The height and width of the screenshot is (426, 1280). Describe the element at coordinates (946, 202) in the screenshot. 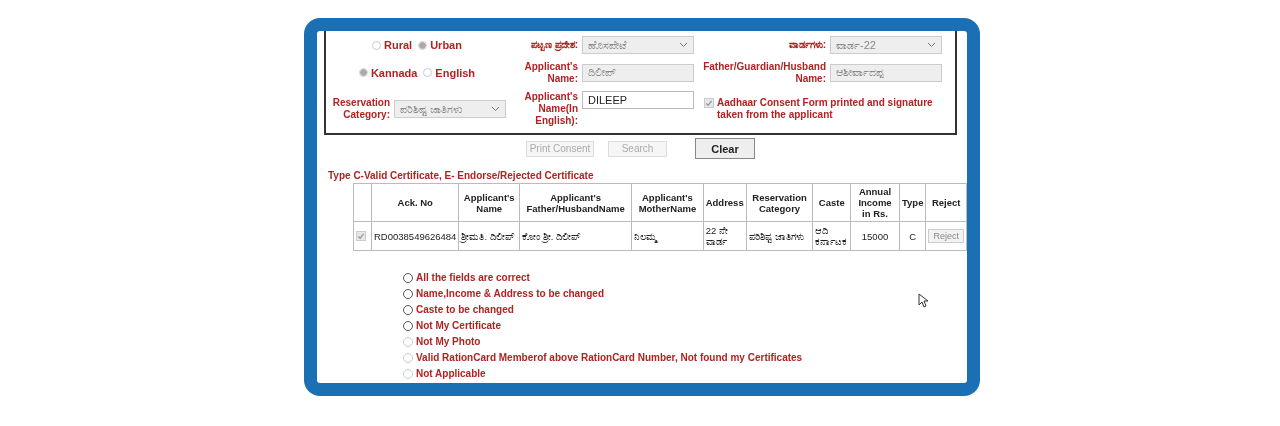

I see `column-header: Reject` at that location.